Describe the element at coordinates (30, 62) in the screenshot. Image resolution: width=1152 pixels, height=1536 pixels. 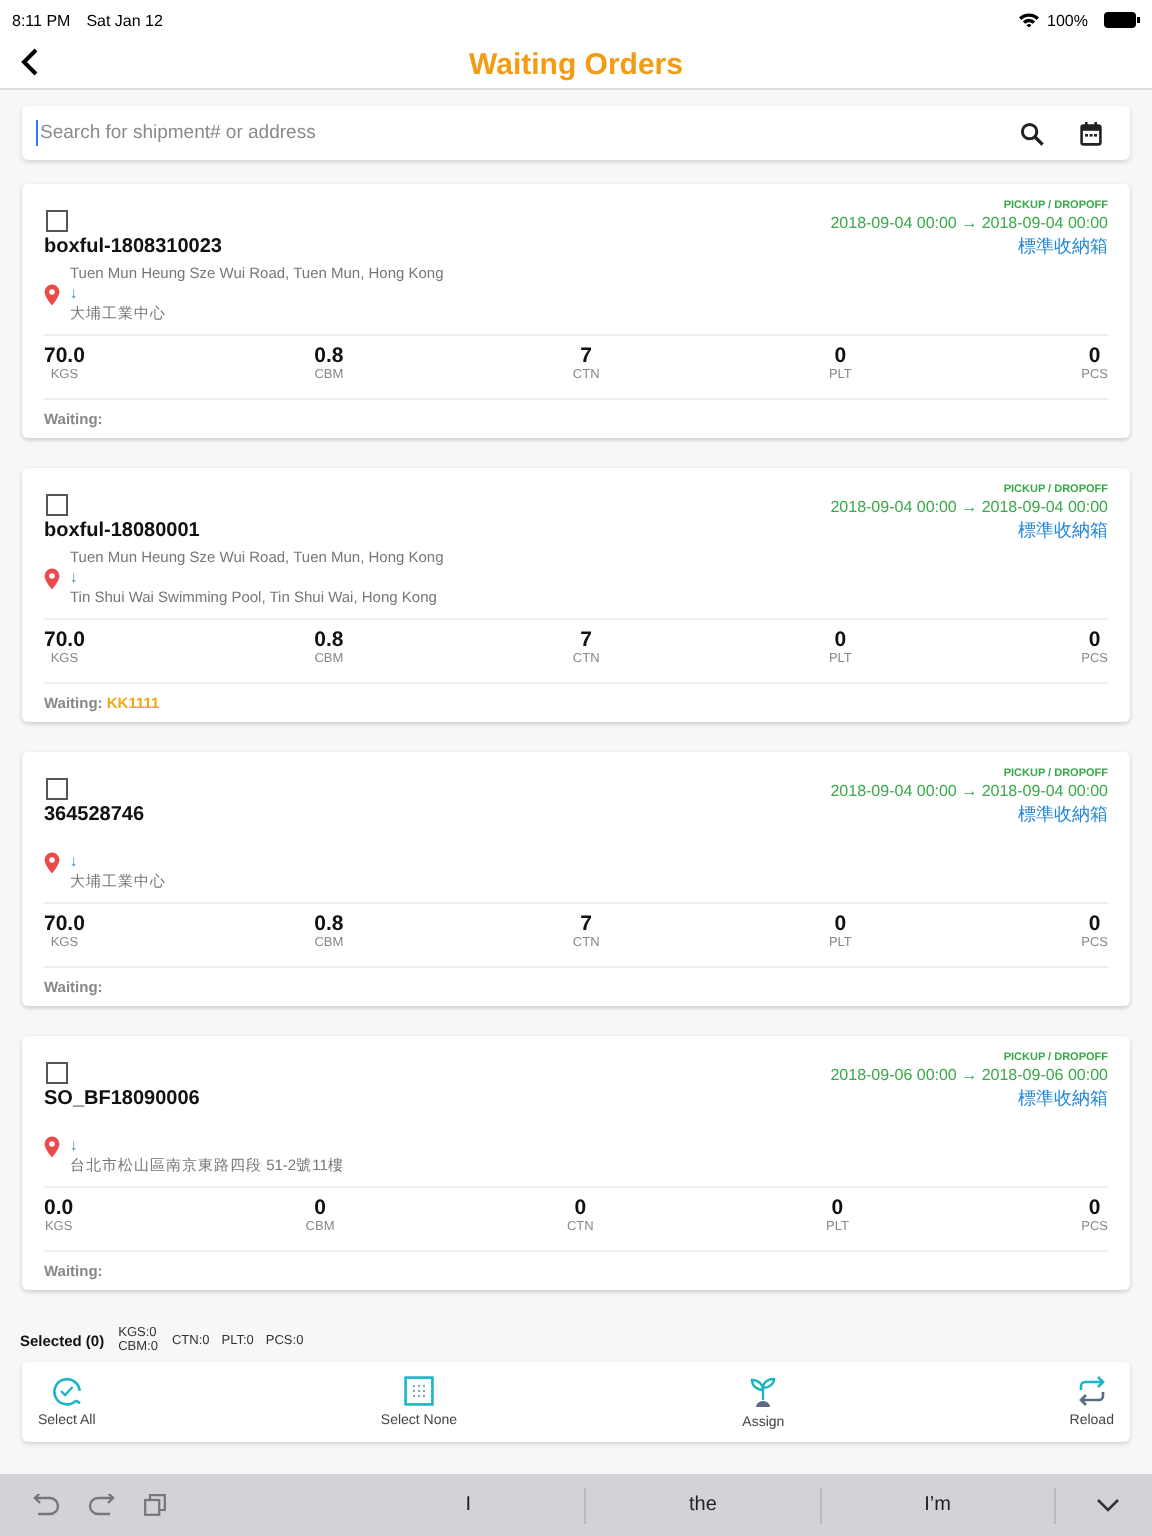
I see `back-icon` at that location.